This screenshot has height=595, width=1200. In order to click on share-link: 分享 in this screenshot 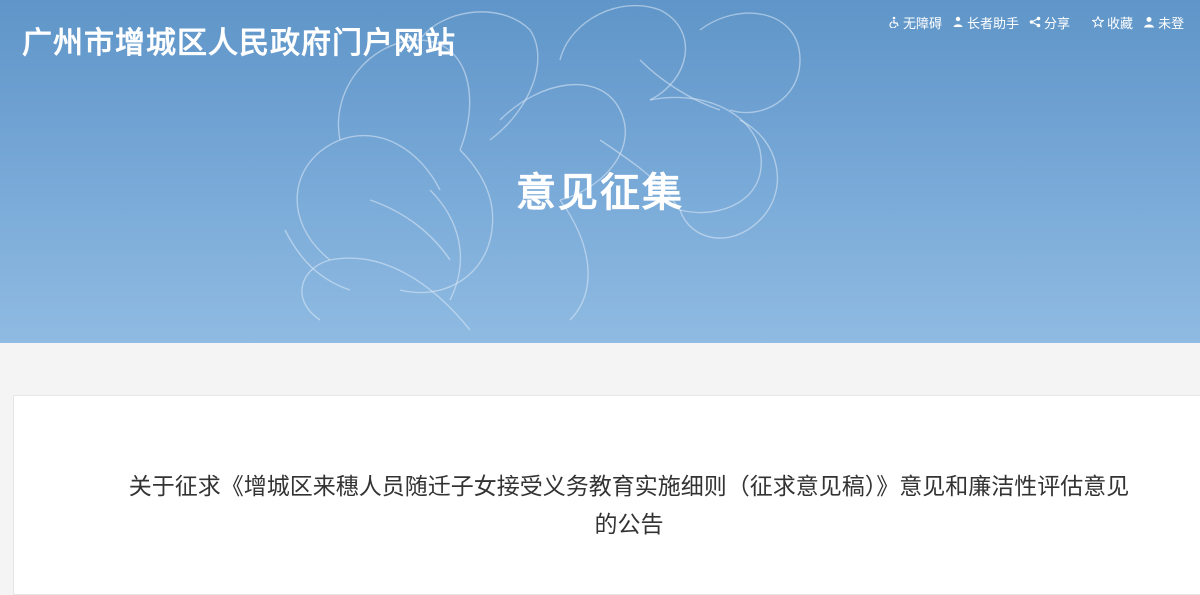, I will do `click(1049, 22)`.